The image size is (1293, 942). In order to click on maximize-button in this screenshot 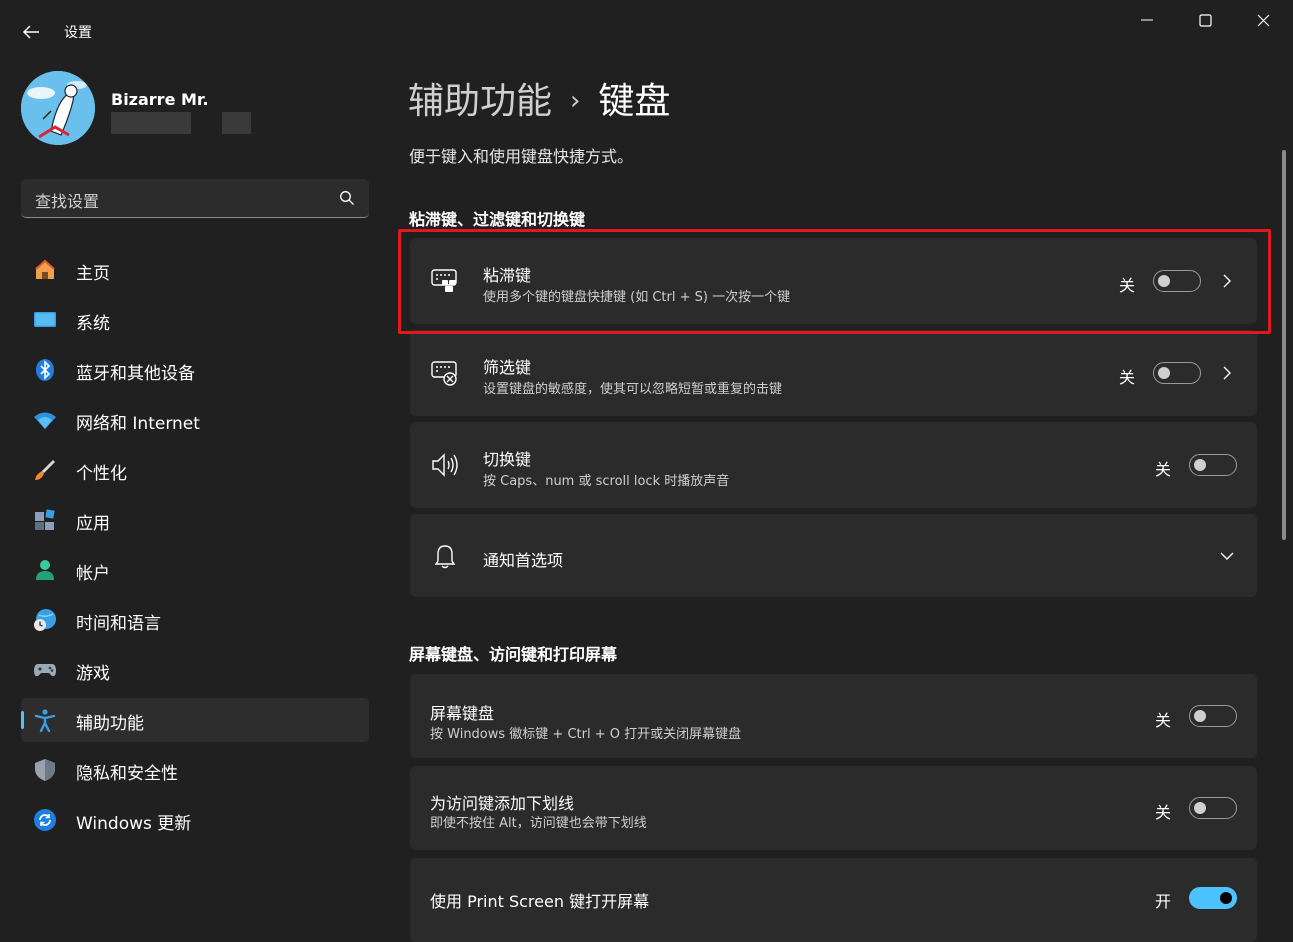, I will do `click(1205, 20)`.